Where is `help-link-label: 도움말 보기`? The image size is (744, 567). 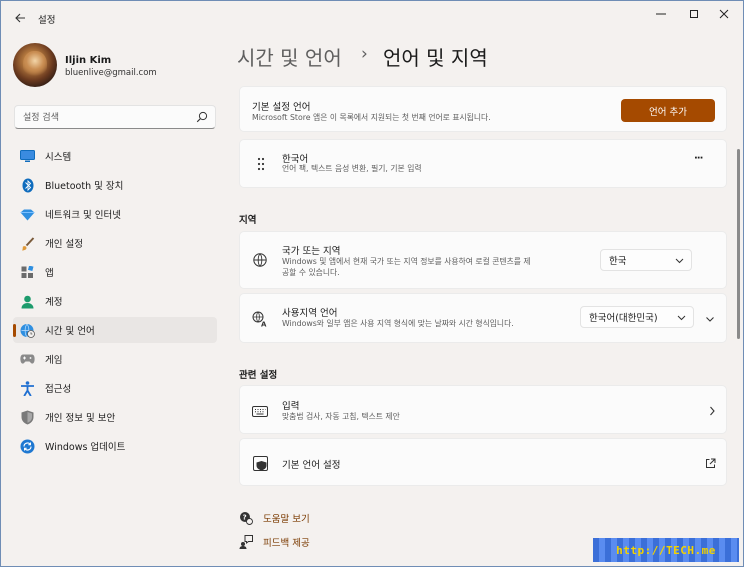
help-link-label: 도움말 보기 is located at coordinates (286, 519).